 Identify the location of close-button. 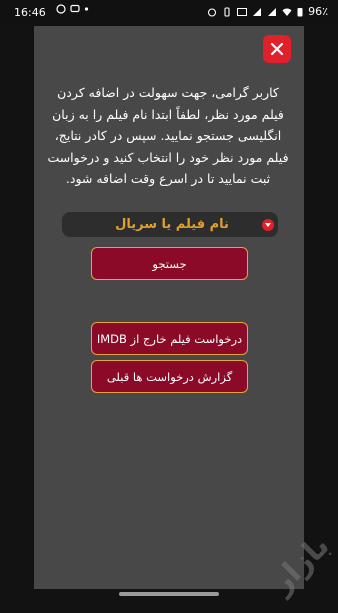
(277, 49).